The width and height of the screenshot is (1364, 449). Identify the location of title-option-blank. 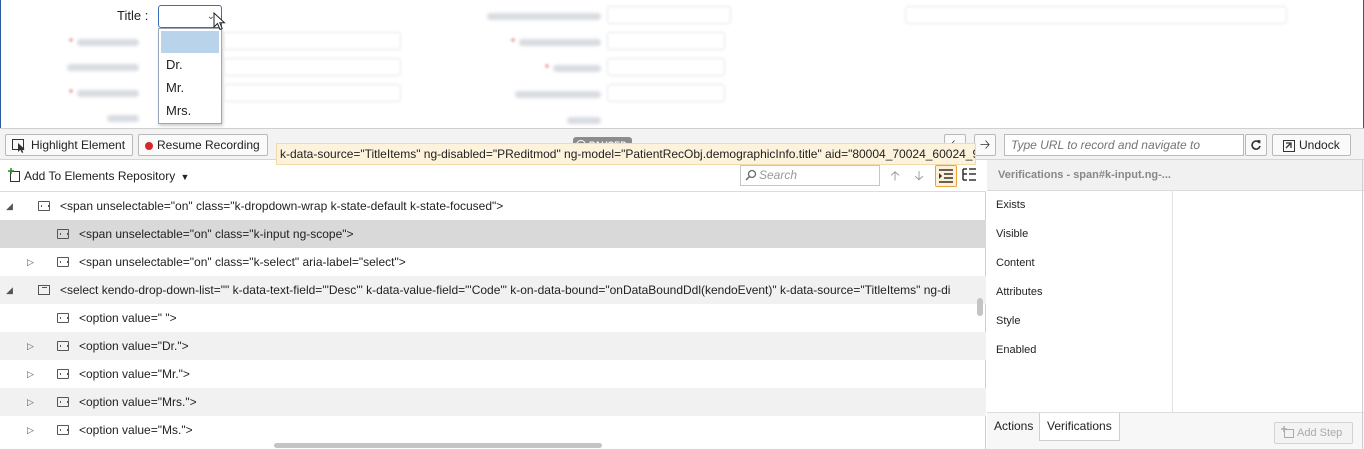
(190, 42).